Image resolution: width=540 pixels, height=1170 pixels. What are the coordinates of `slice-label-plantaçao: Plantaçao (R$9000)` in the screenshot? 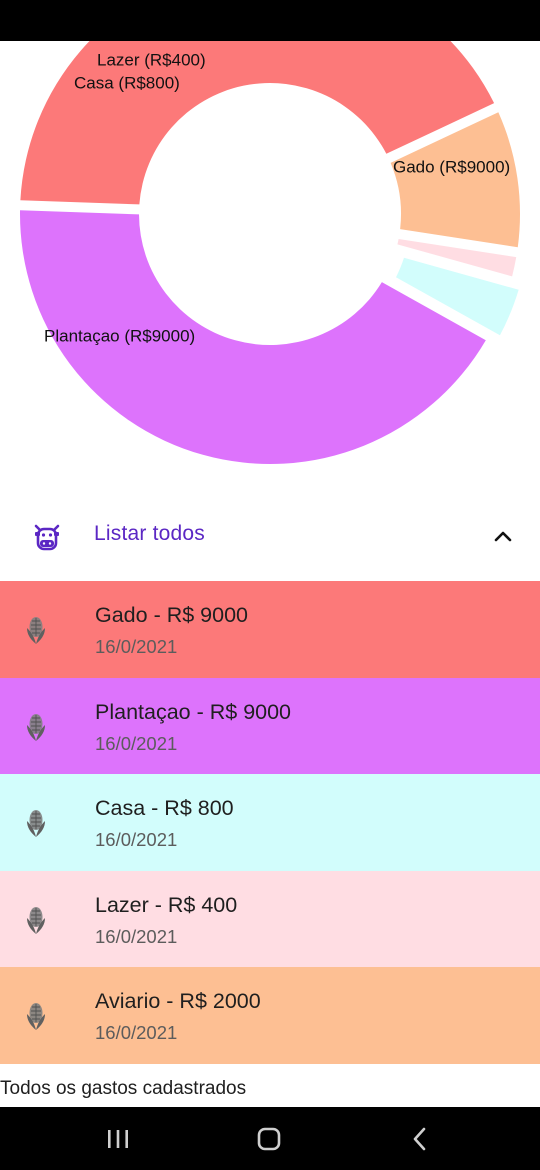 It's located at (119, 335).